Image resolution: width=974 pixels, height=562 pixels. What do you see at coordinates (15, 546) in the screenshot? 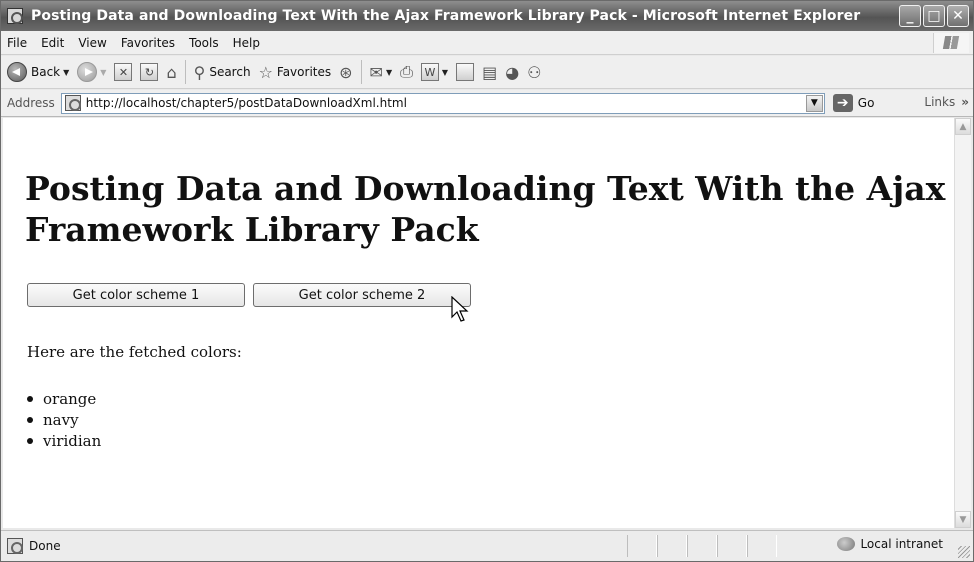
I see `page-done-icon` at bounding box center [15, 546].